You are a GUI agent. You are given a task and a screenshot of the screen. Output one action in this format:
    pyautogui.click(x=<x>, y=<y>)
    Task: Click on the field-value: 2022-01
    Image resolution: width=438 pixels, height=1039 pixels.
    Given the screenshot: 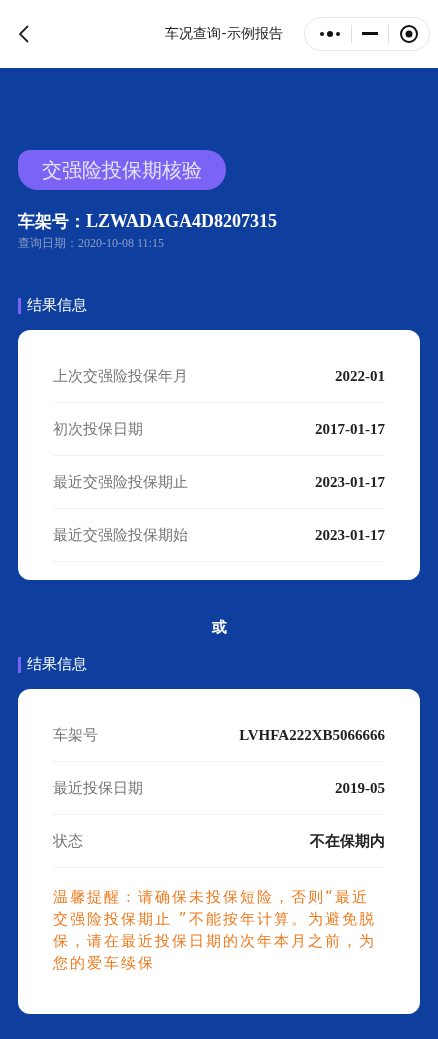 What is the action you would take?
    pyautogui.click(x=360, y=376)
    